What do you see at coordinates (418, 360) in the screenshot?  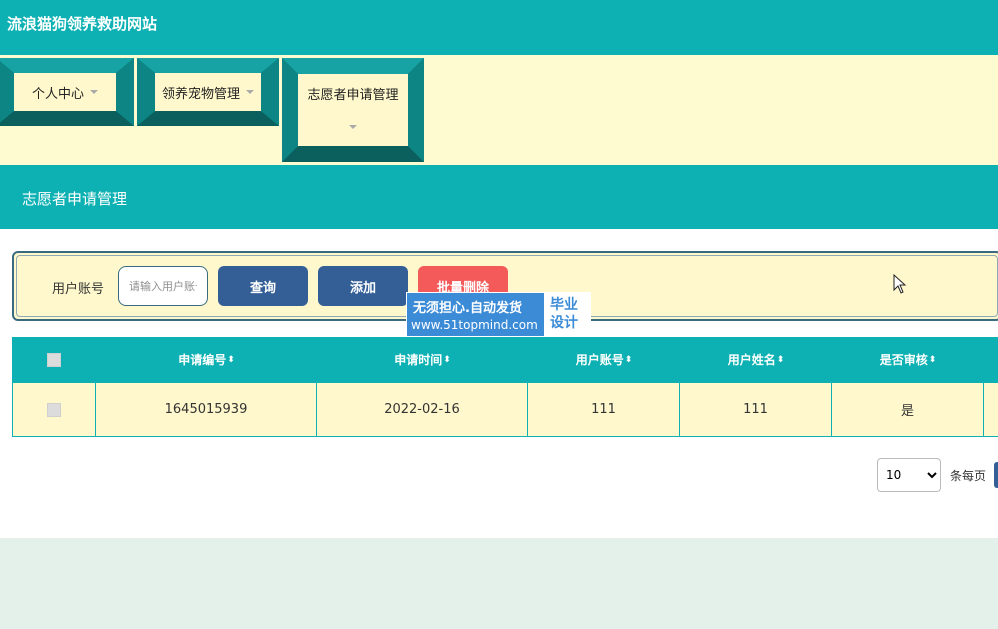 I see `column-header-time-label: 申请时间` at bounding box center [418, 360].